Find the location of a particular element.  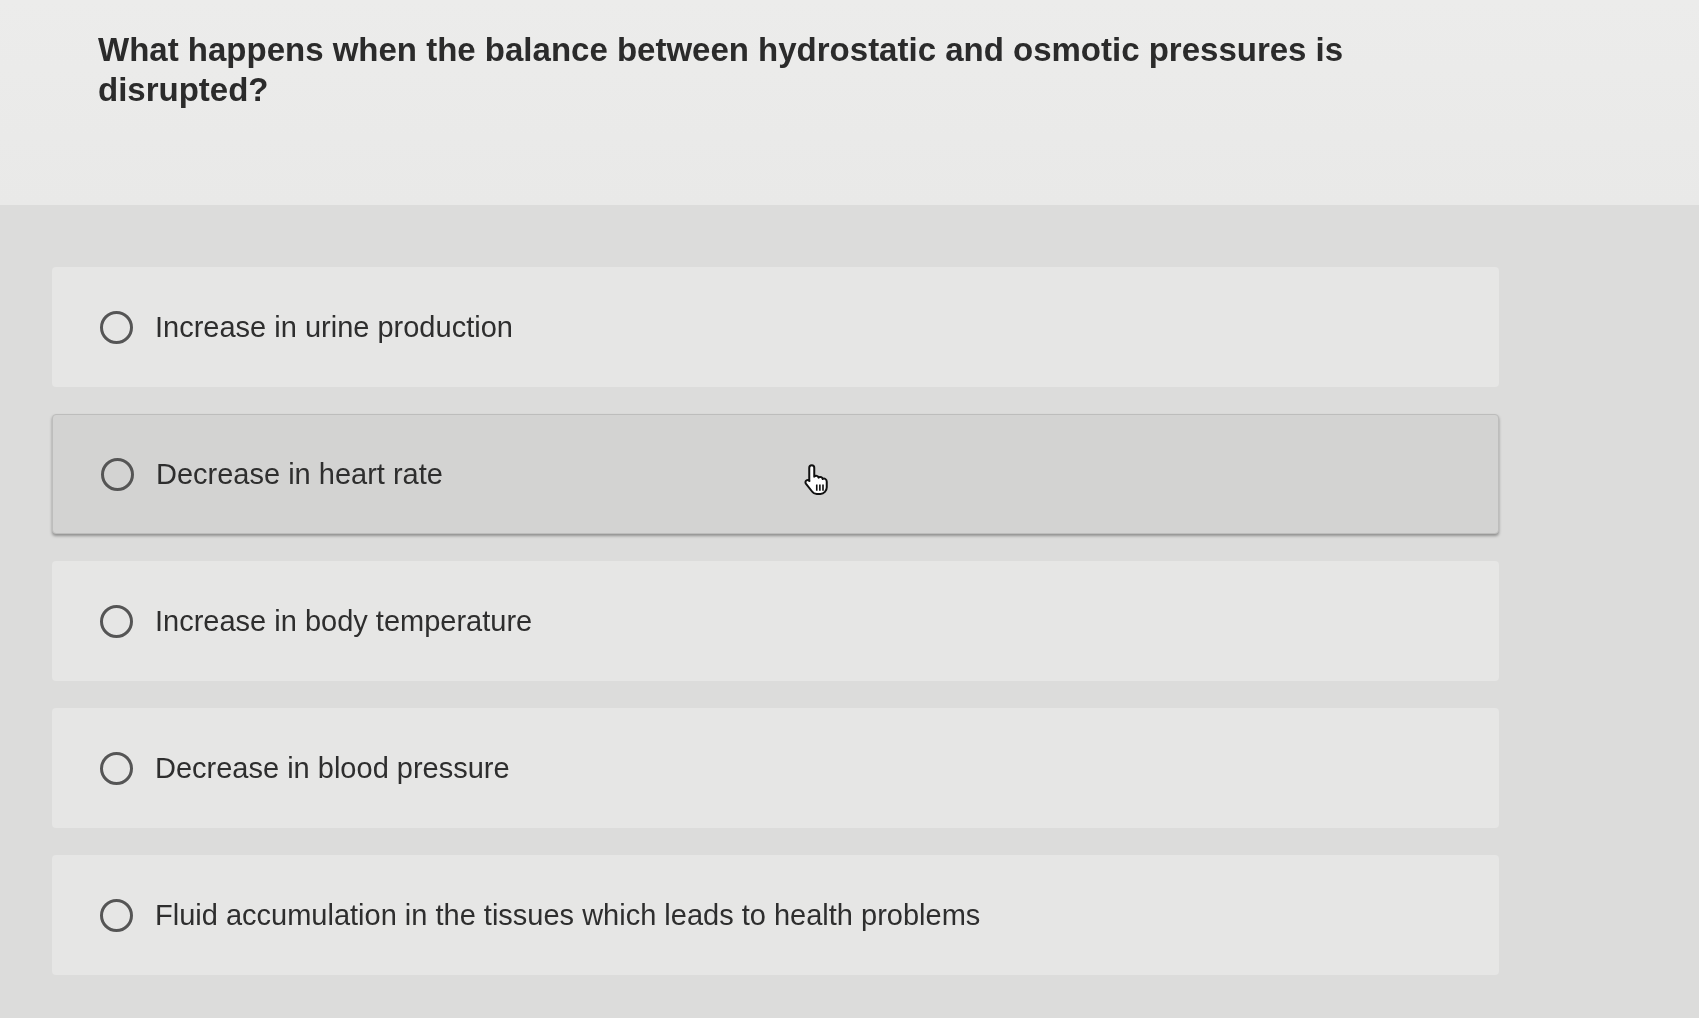

answer-option: Decrease in heart rate is located at coordinates (775, 474).